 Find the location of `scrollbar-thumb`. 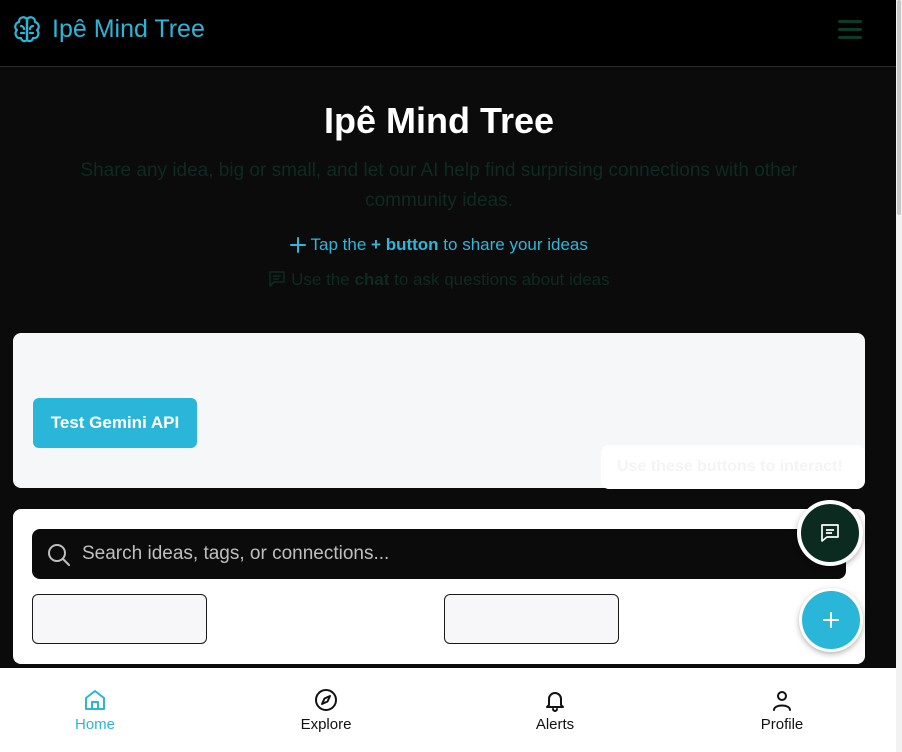

scrollbar-thumb is located at coordinates (899, 107).